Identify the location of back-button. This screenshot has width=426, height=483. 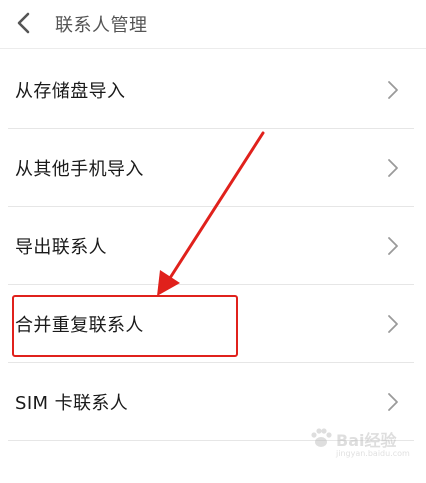
(23, 23).